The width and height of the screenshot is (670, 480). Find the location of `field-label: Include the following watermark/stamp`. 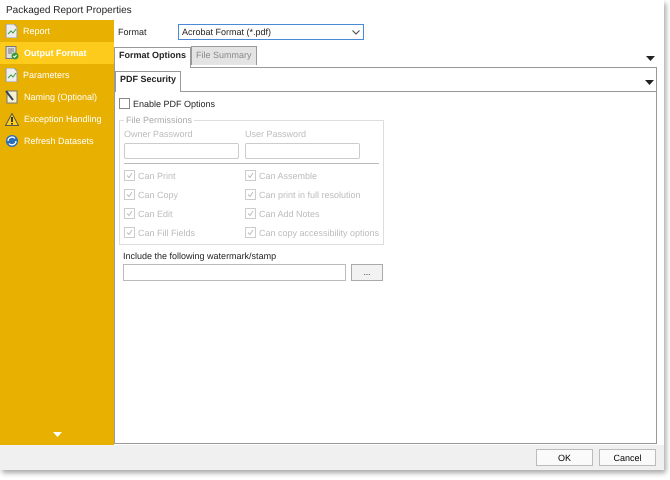

field-label: Include the following watermark/stamp is located at coordinates (200, 256).